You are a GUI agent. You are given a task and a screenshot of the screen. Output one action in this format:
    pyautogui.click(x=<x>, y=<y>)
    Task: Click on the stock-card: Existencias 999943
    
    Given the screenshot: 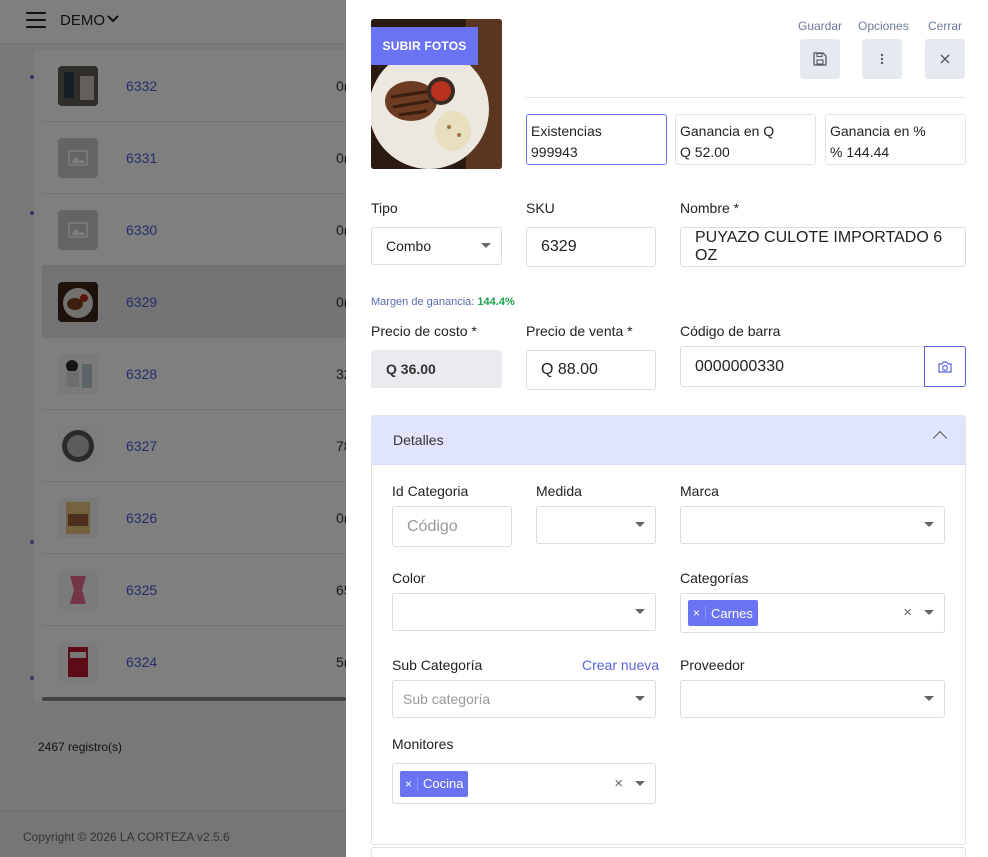 What is the action you would take?
    pyautogui.click(x=596, y=139)
    